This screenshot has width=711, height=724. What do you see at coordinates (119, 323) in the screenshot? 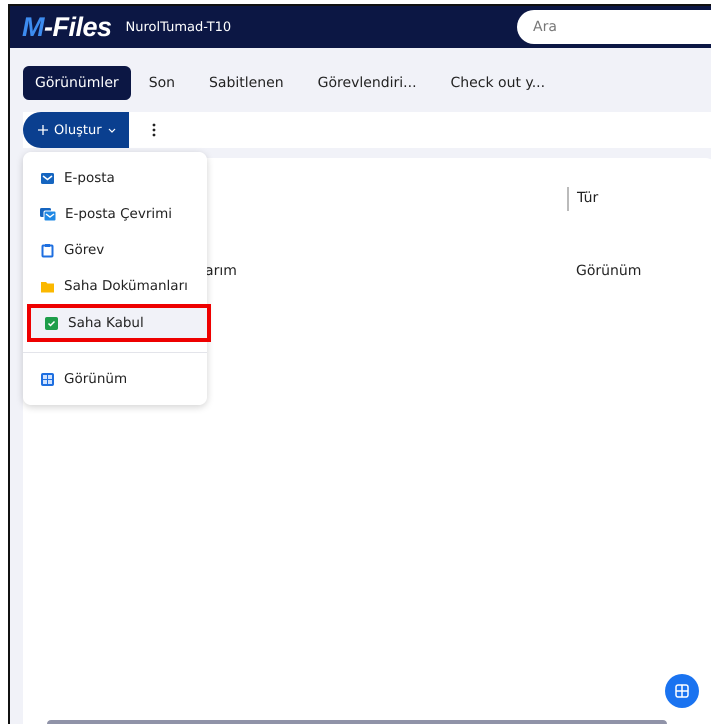
I see `menu-item: Saha Kabul` at bounding box center [119, 323].